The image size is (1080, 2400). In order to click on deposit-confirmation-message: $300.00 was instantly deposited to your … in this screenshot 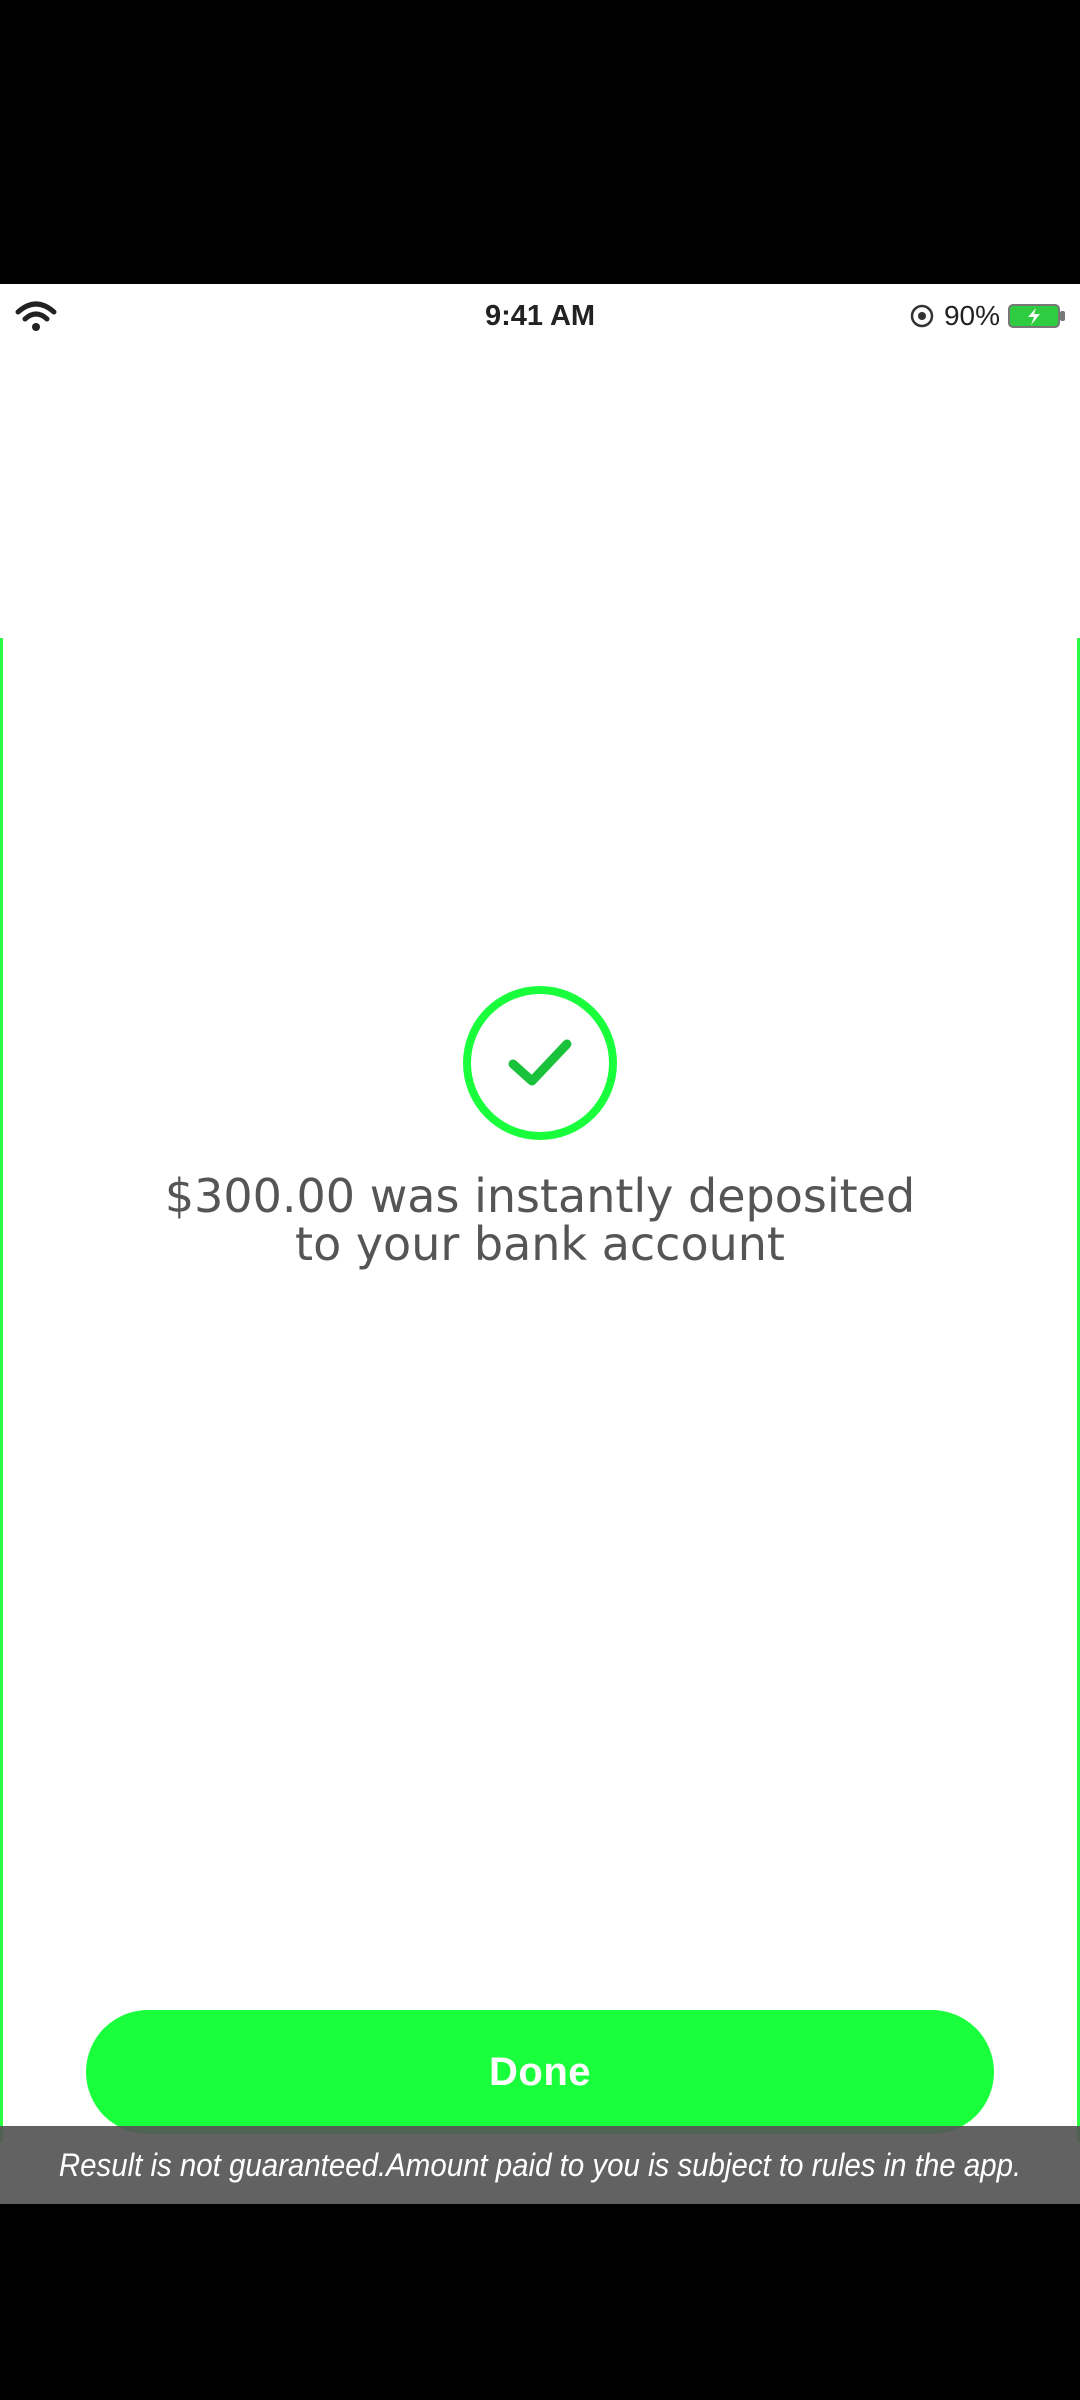, I will do `click(540, 1220)`.